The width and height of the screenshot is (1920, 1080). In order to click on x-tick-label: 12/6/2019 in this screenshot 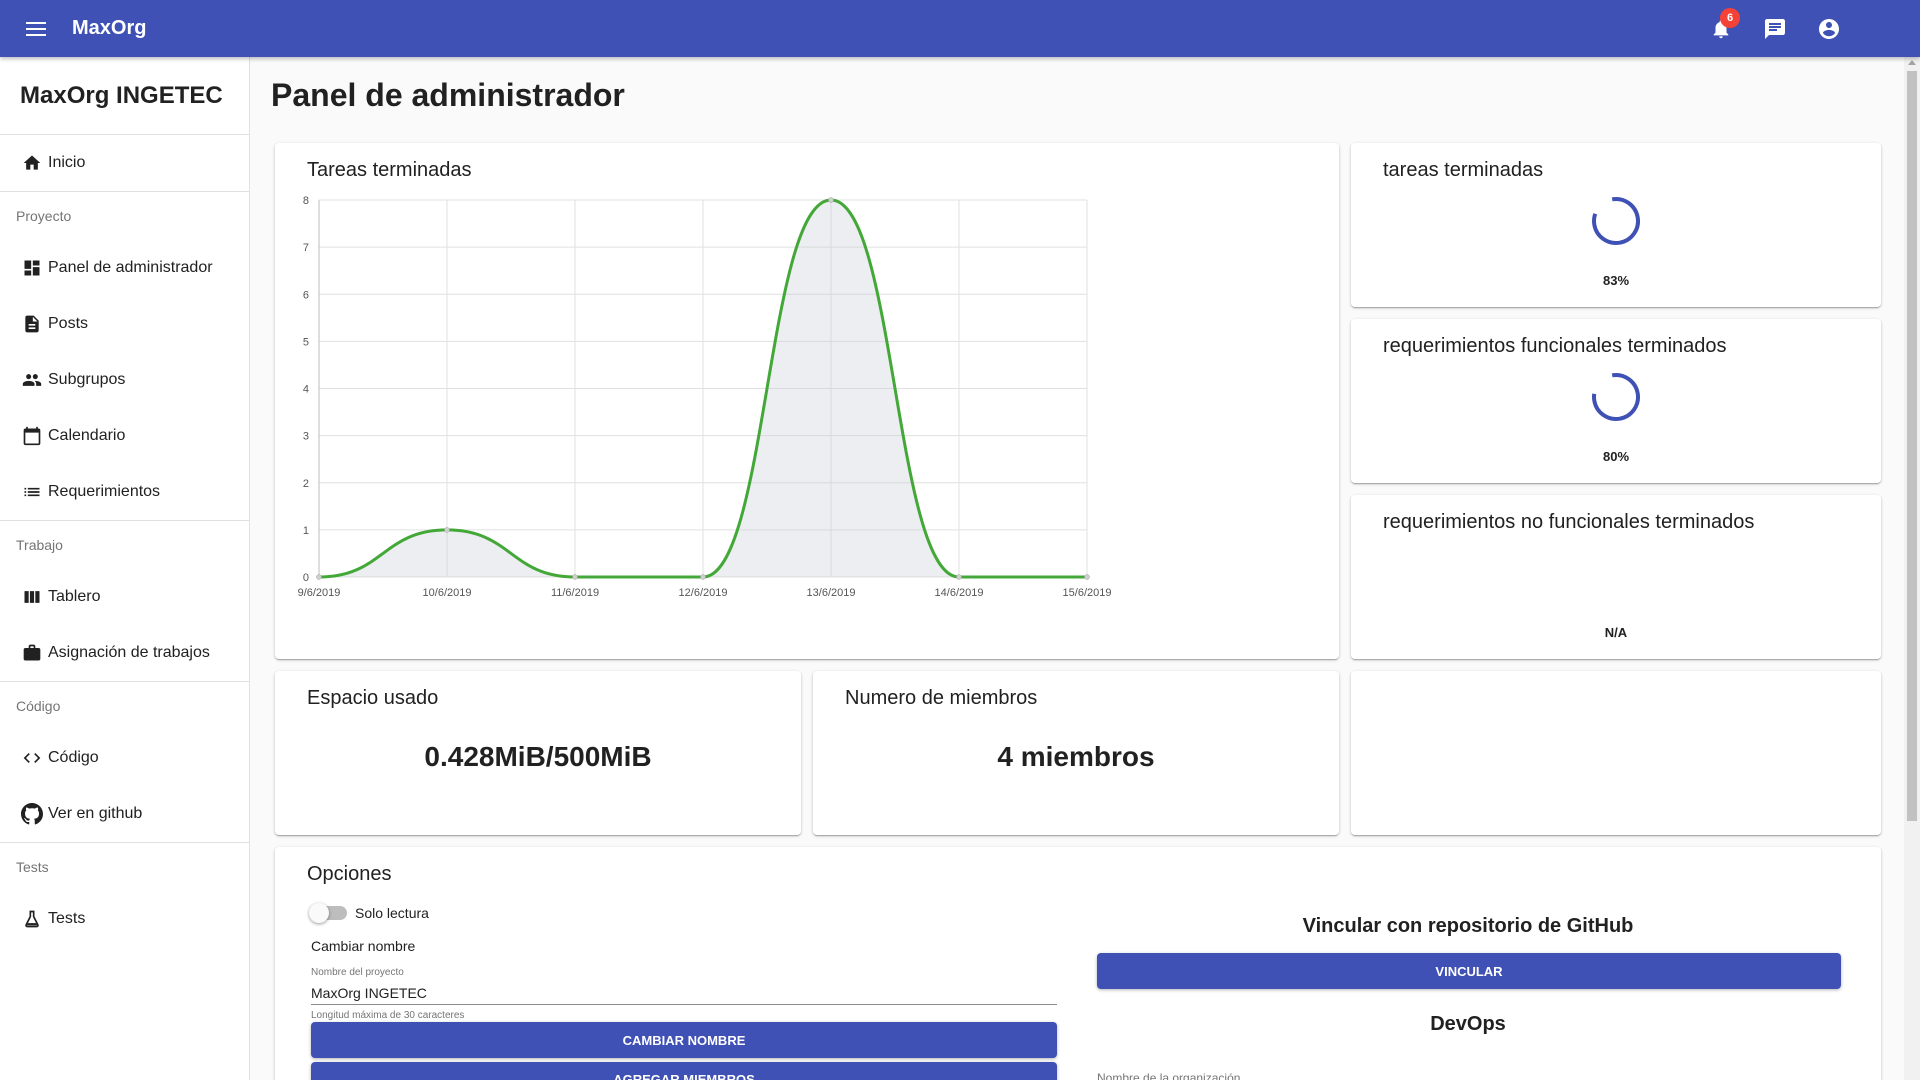, I will do `click(703, 593)`.